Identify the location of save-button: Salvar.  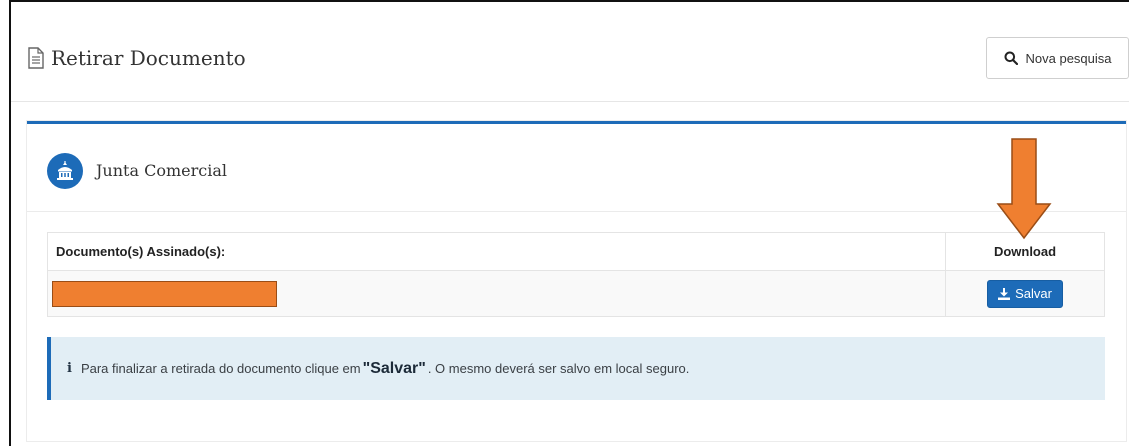
(1025, 293).